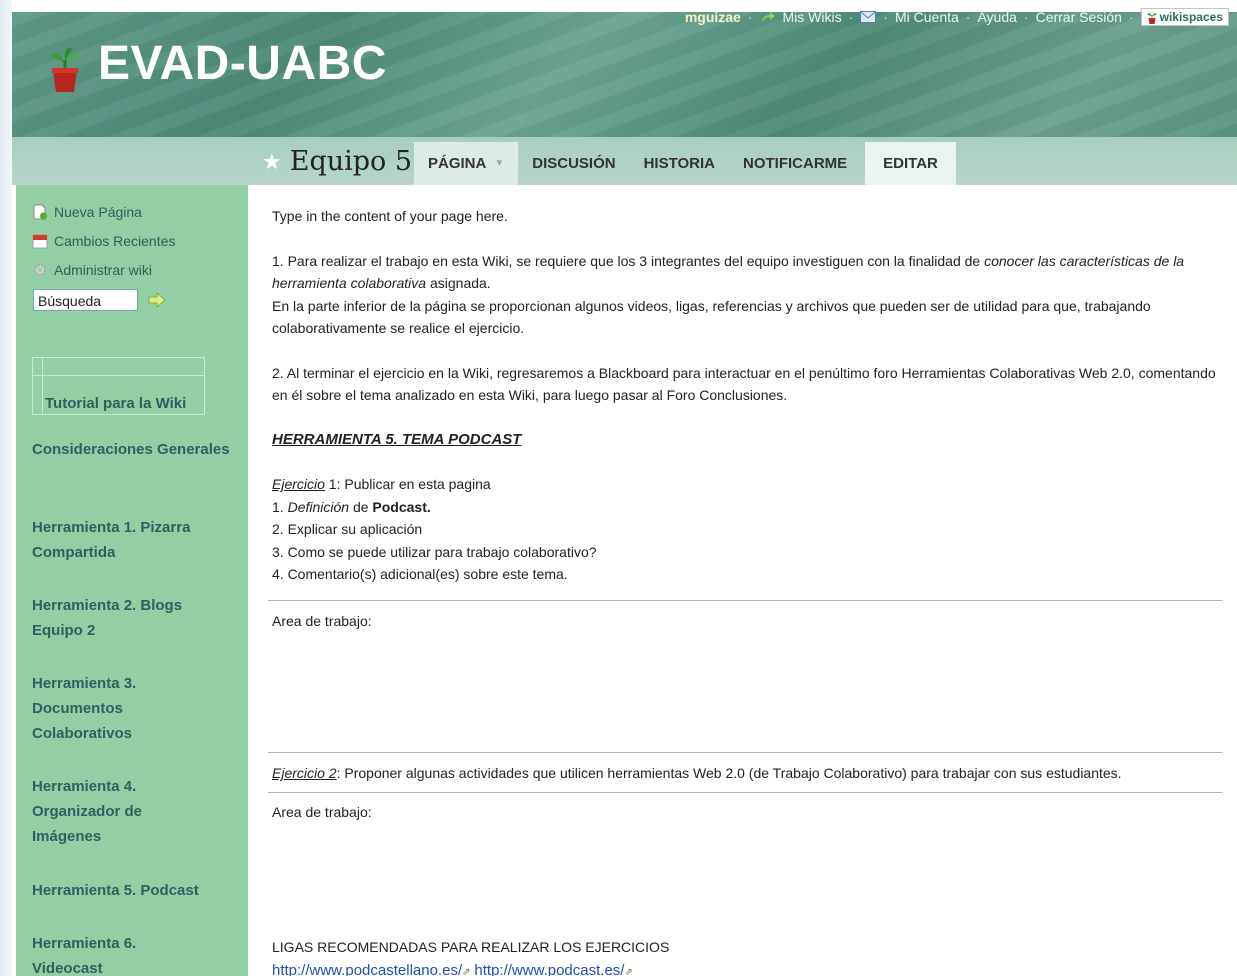 Image resolution: width=1237 pixels, height=976 pixels. What do you see at coordinates (351, 506) in the screenshot?
I see `exercise-1-item-1: 1. Definición de Podcast.` at bounding box center [351, 506].